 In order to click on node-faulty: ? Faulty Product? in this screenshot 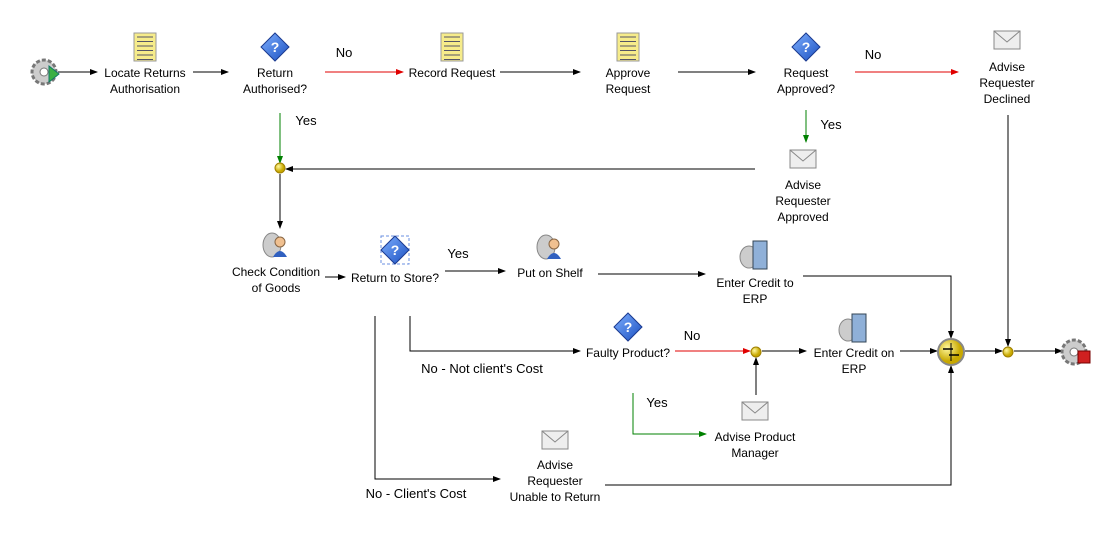, I will do `click(628, 336)`.